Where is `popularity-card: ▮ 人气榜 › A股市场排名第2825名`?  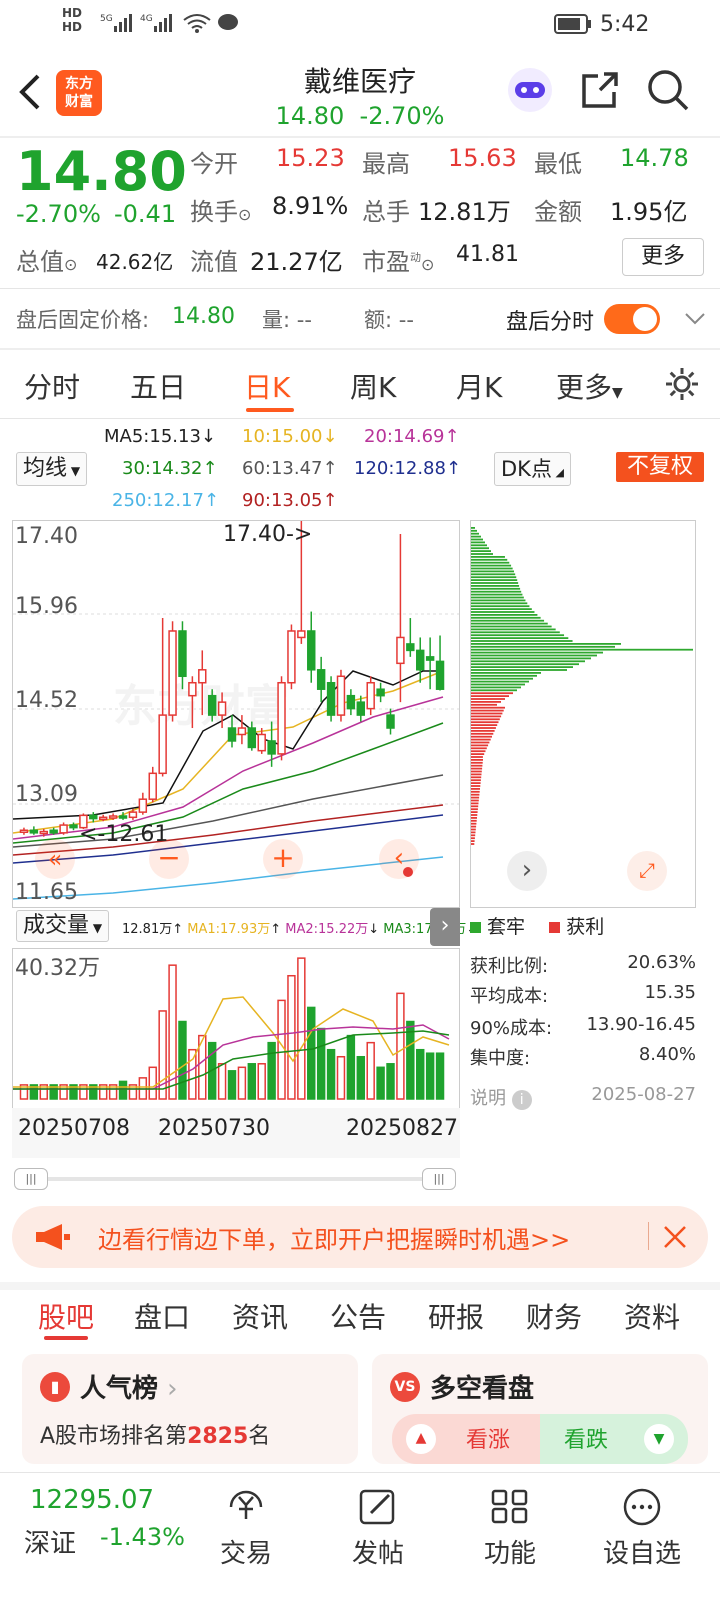 popularity-card: ▮ 人气榜 › A股市场排名第2825名 is located at coordinates (190, 1409).